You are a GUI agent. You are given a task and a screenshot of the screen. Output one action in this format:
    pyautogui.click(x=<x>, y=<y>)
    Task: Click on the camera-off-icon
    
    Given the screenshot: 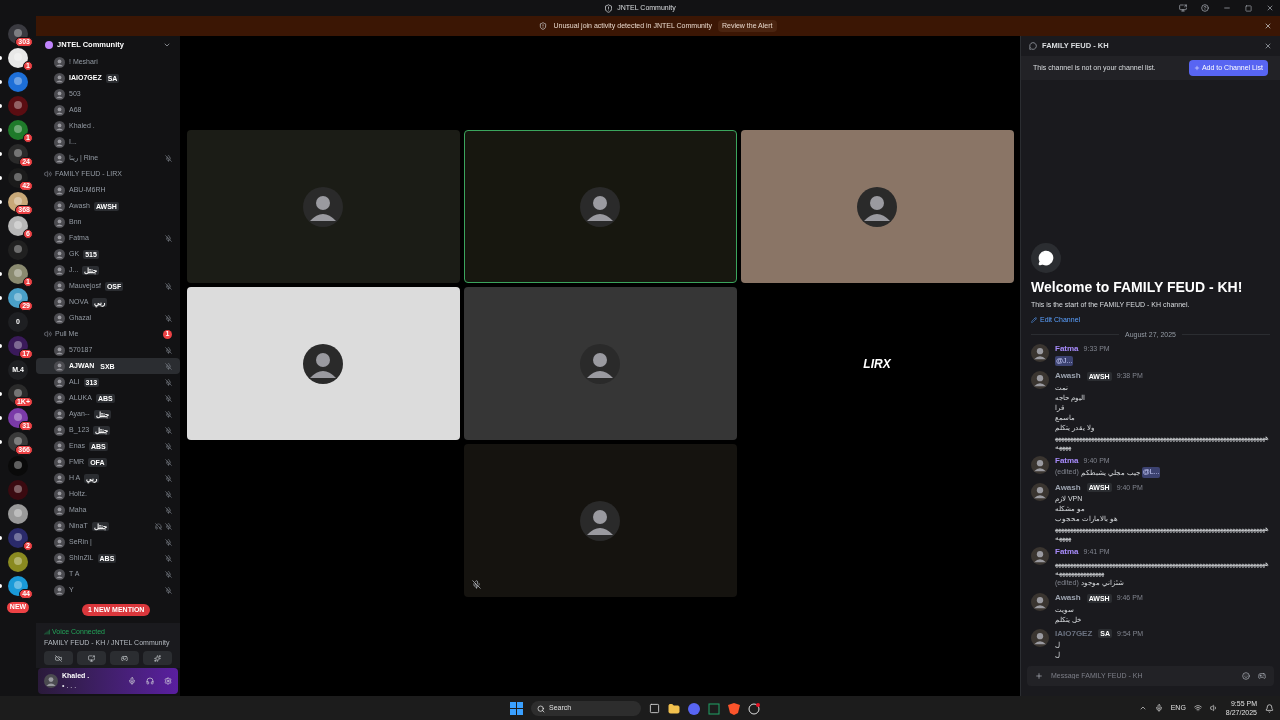 What is the action you would take?
    pyautogui.click(x=58, y=658)
    